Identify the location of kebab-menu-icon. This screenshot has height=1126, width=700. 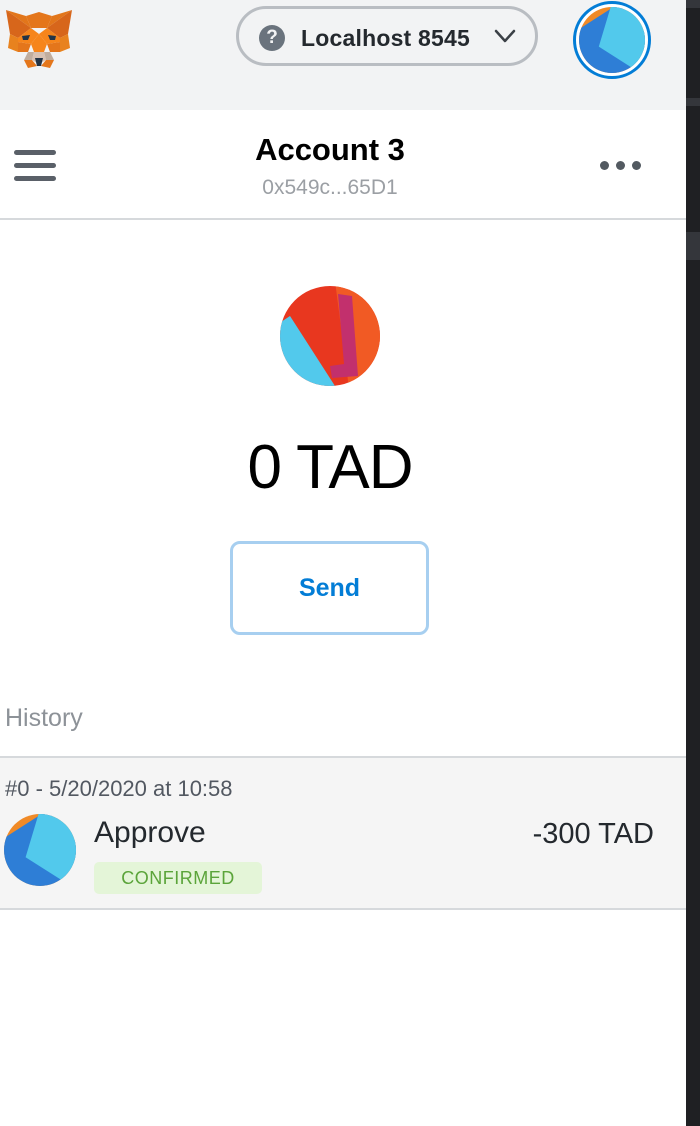
(622, 166).